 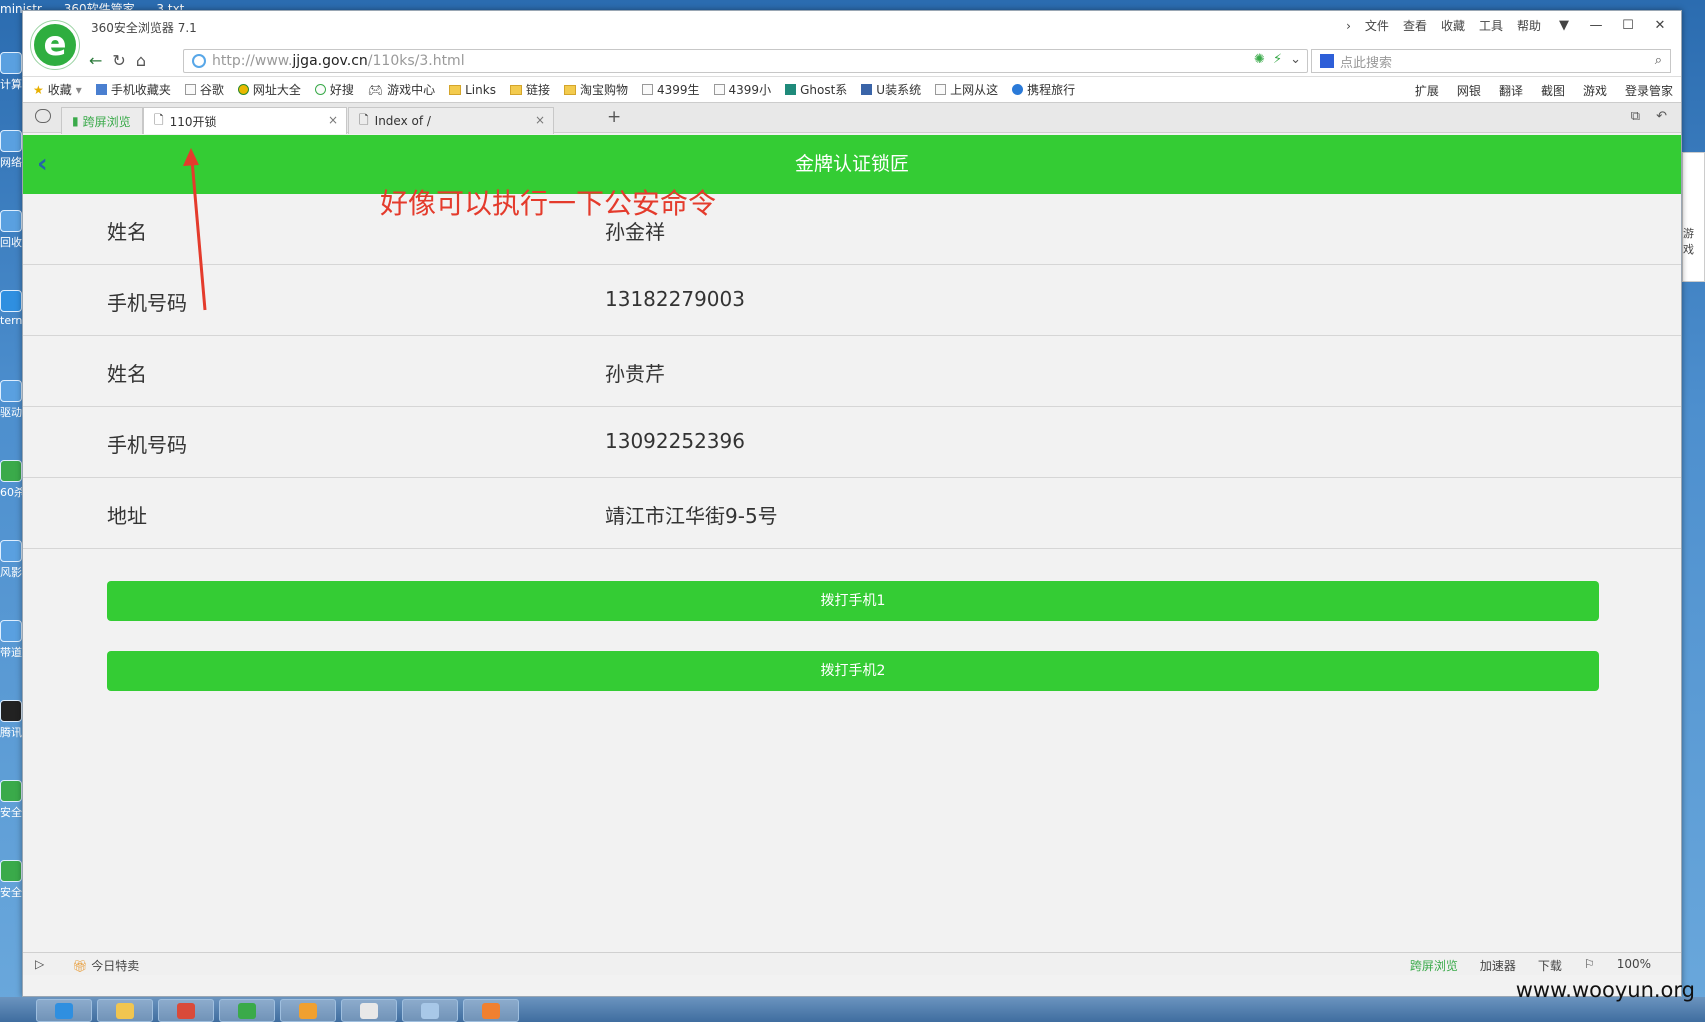 I want to click on screenshot-button: 截图, so click(x=1553, y=90).